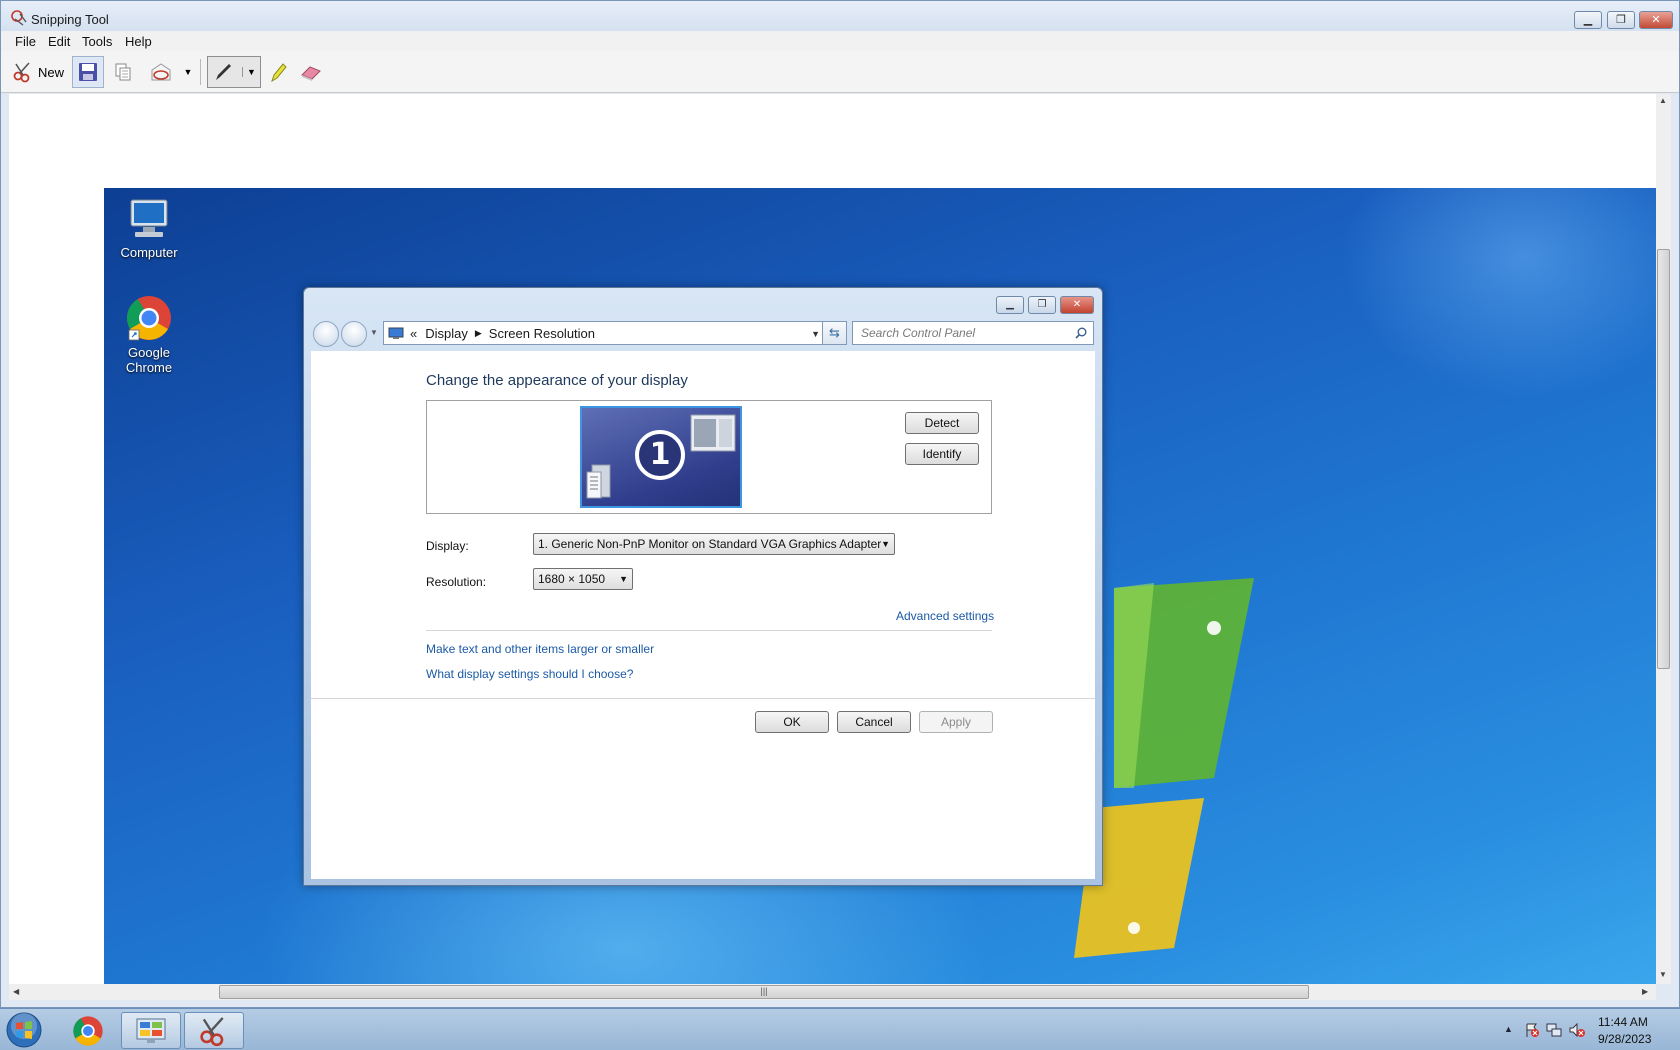 The height and width of the screenshot is (1050, 1680). I want to click on display-help-link: What display settings should I choose?, so click(529, 674).